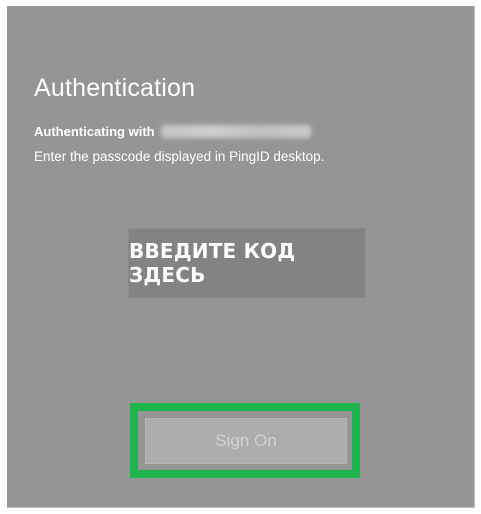 Image resolution: width=481 pixels, height=514 pixels. I want to click on passcode-input: ВВЕДИТЕ КОД ЗДЕСЬ, so click(247, 263).